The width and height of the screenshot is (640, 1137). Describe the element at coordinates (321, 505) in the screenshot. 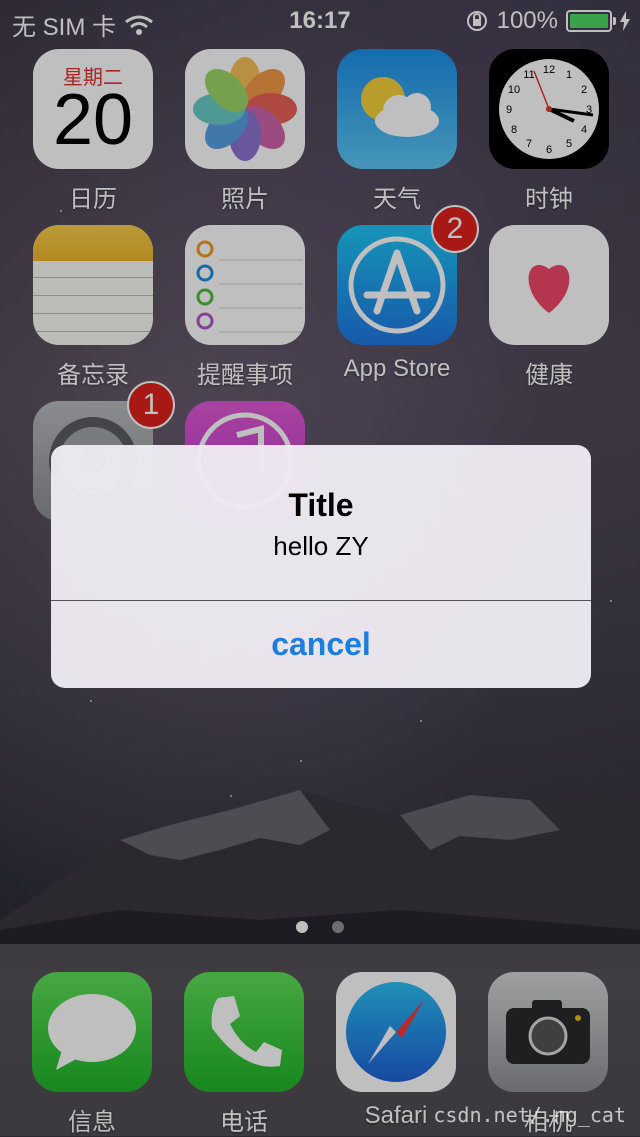

I see `alert-title: Title` at that location.